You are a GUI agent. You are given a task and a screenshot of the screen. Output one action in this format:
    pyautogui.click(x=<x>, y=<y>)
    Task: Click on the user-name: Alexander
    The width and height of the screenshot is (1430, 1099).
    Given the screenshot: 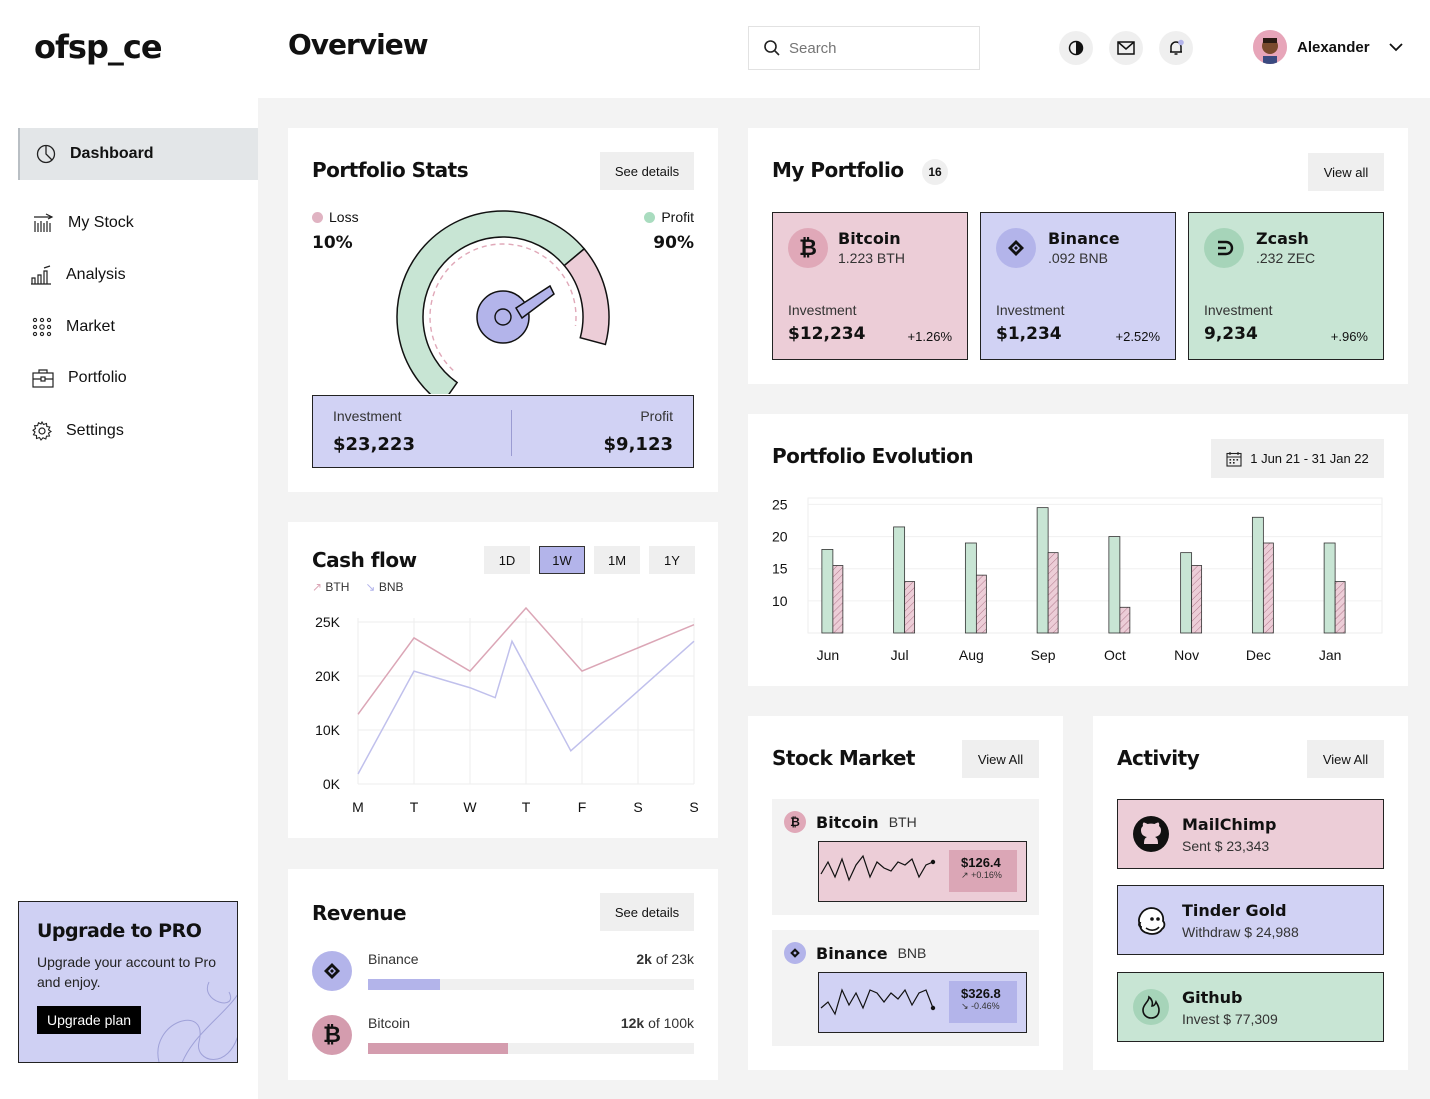 What is the action you would take?
    pyautogui.click(x=1333, y=47)
    